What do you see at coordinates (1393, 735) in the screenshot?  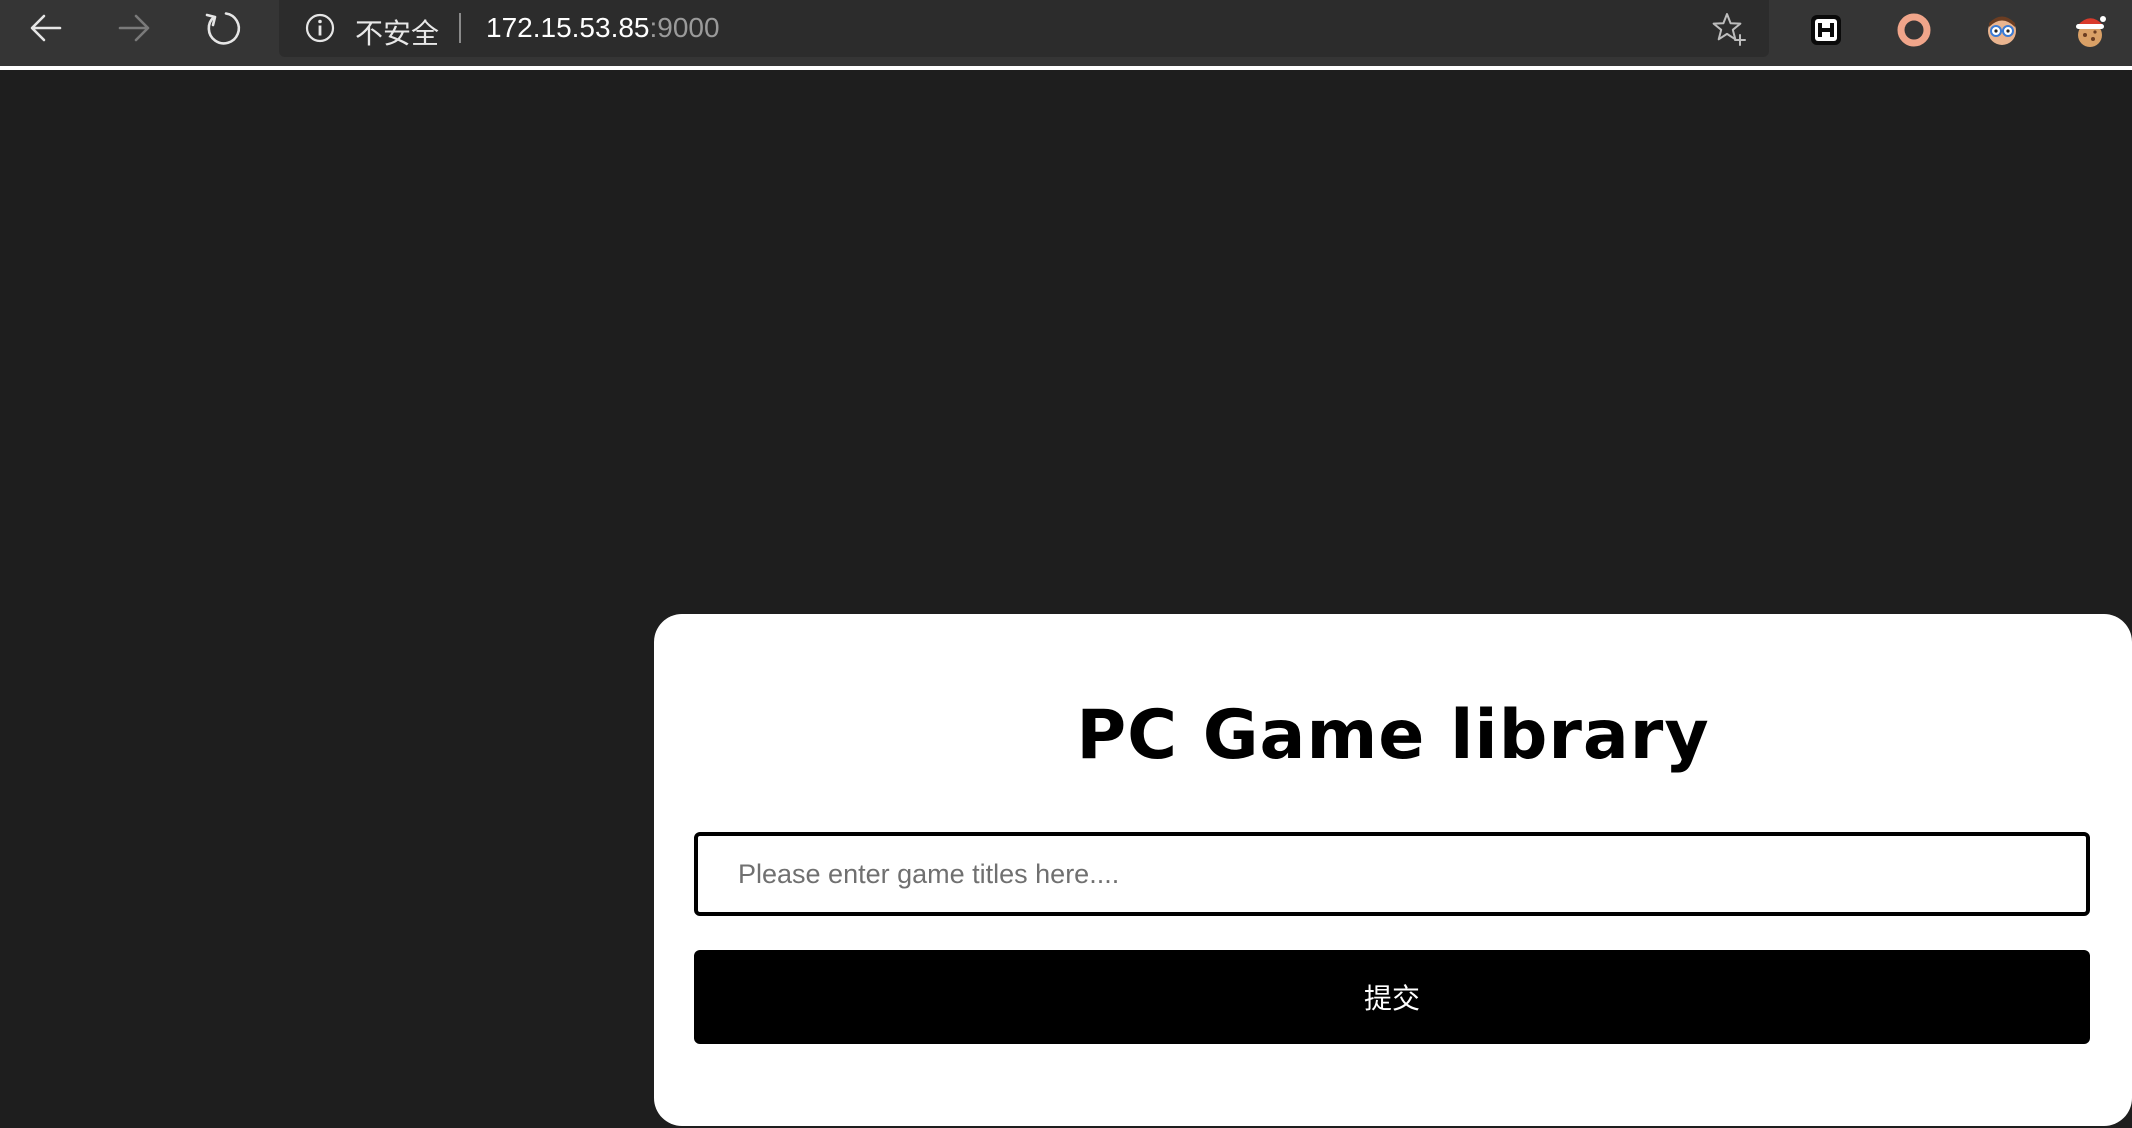 I see `page-title: PC Game library` at bounding box center [1393, 735].